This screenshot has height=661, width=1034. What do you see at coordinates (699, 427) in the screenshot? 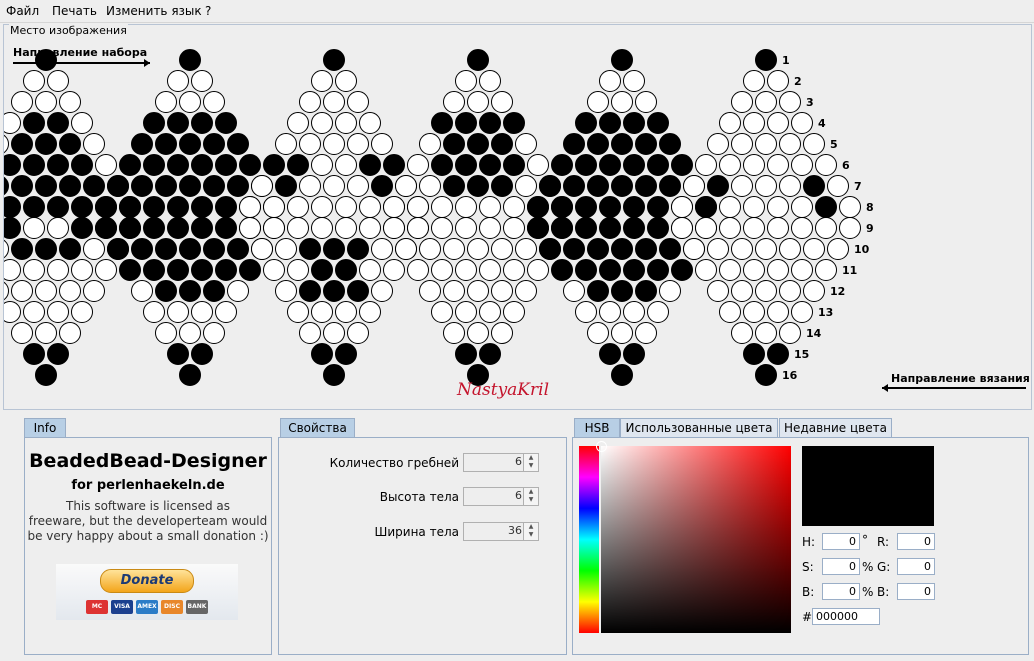
I see `tab-used-colors: Использованные цвета` at bounding box center [699, 427].